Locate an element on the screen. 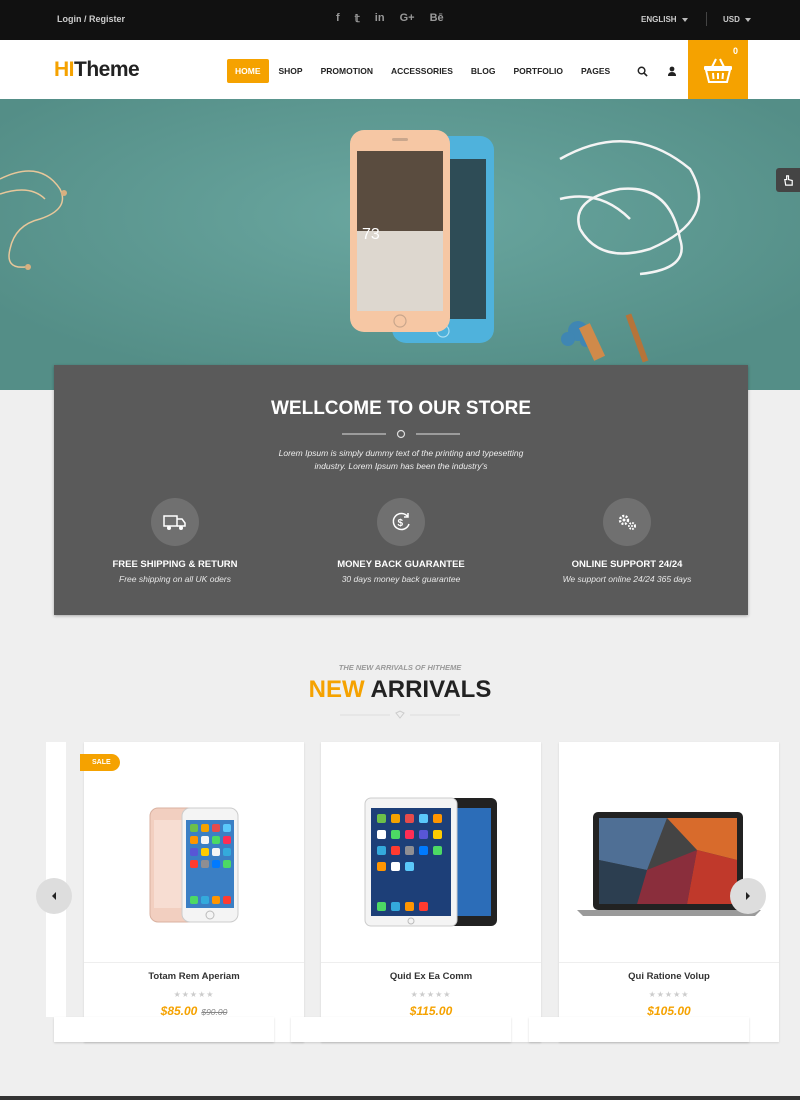  footer-edge is located at coordinates (400, 1098).